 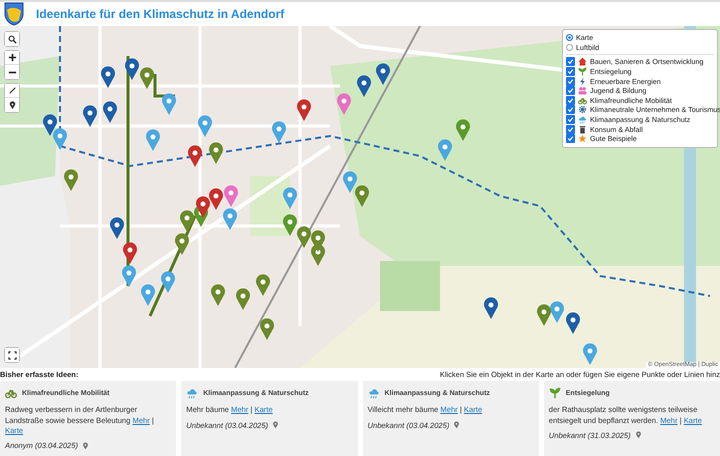 I want to click on plus-icon, so click(x=12, y=57).